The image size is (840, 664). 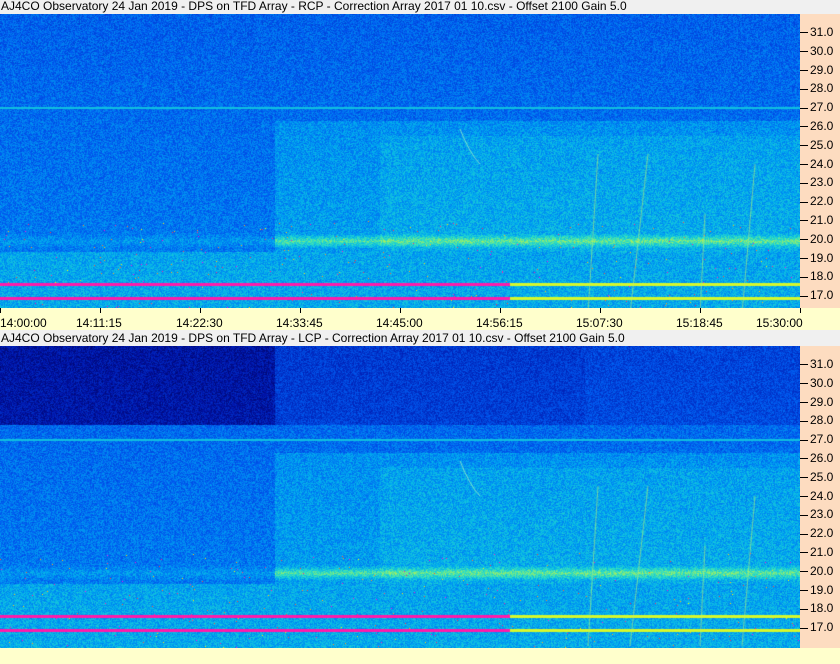 What do you see at coordinates (822, 107) in the screenshot?
I see `tick-label: 27.0` at bounding box center [822, 107].